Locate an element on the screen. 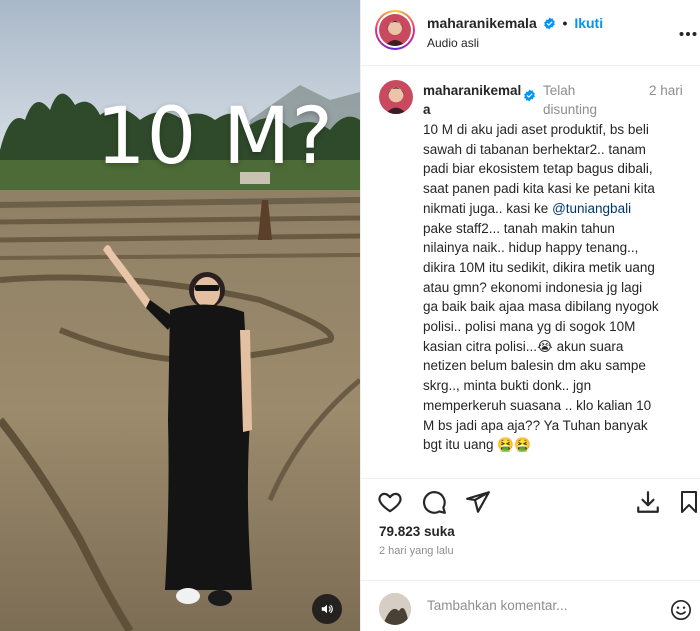 This screenshot has width=700, height=631. more-options-icon is located at coordinates (688, 31).